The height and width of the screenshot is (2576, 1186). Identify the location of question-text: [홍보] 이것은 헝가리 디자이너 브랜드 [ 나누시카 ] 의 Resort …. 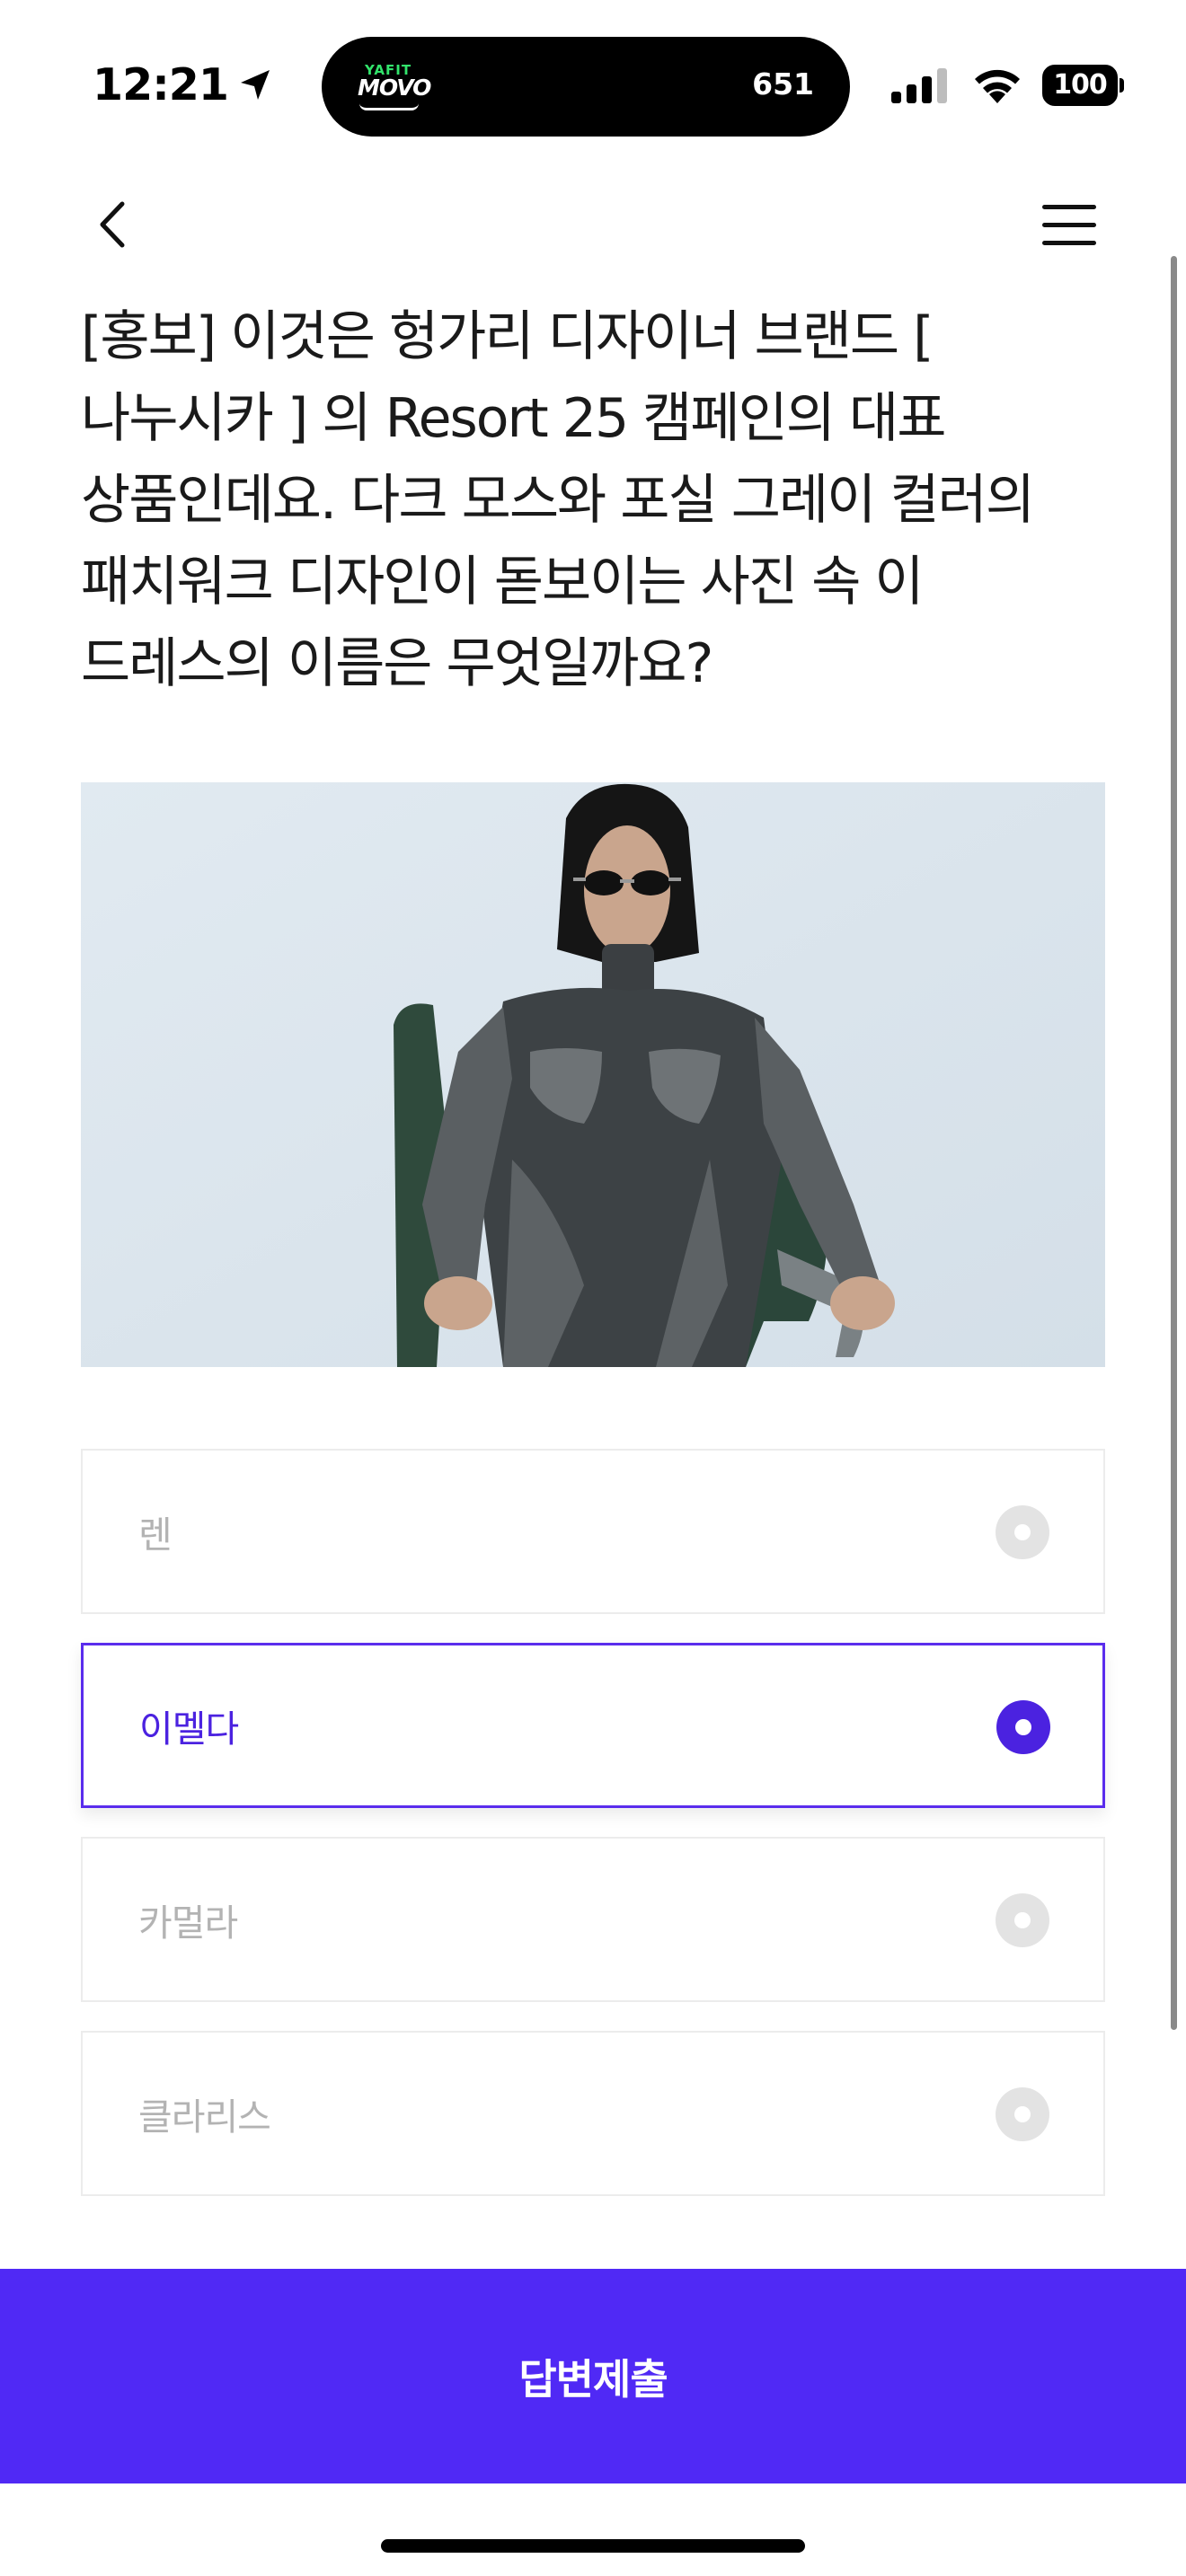
(558, 500).